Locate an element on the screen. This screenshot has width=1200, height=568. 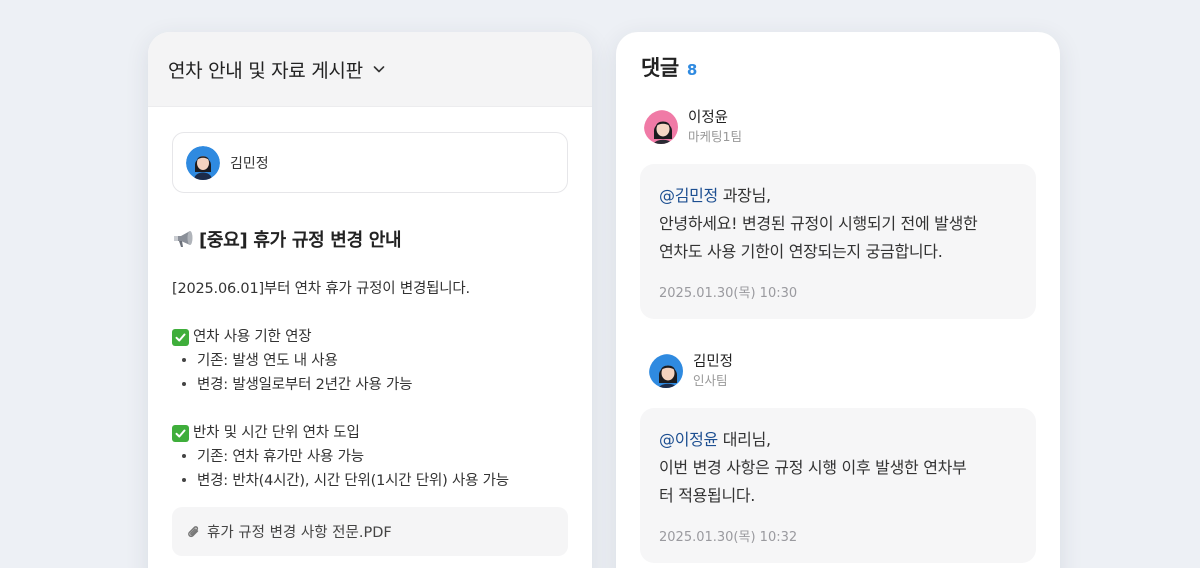
post-title-text: [중요] 휴가 규정 변경 안내 is located at coordinates (300, 240).